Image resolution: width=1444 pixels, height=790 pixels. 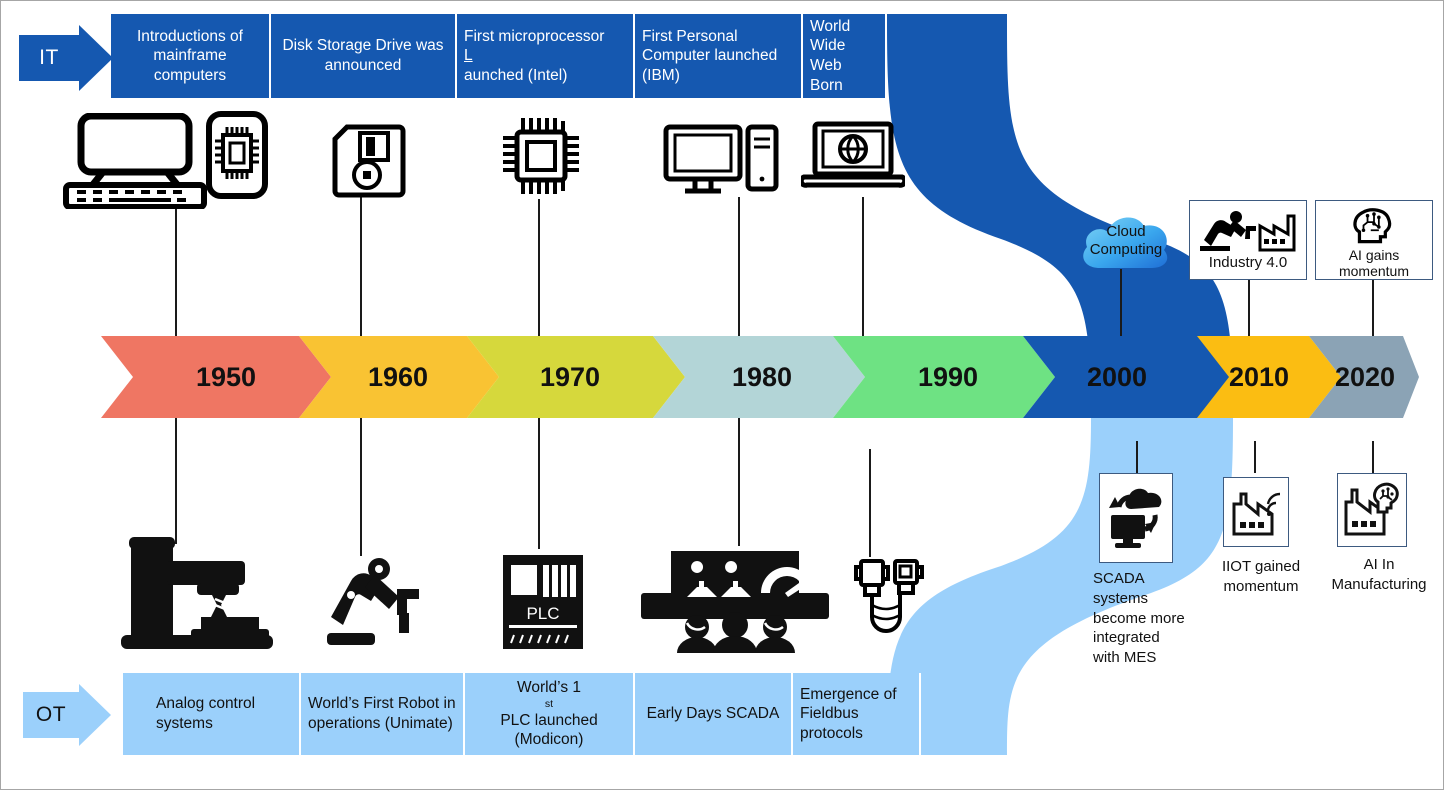 I want to click on robot-arm-icon, so click(x=373, y=601).